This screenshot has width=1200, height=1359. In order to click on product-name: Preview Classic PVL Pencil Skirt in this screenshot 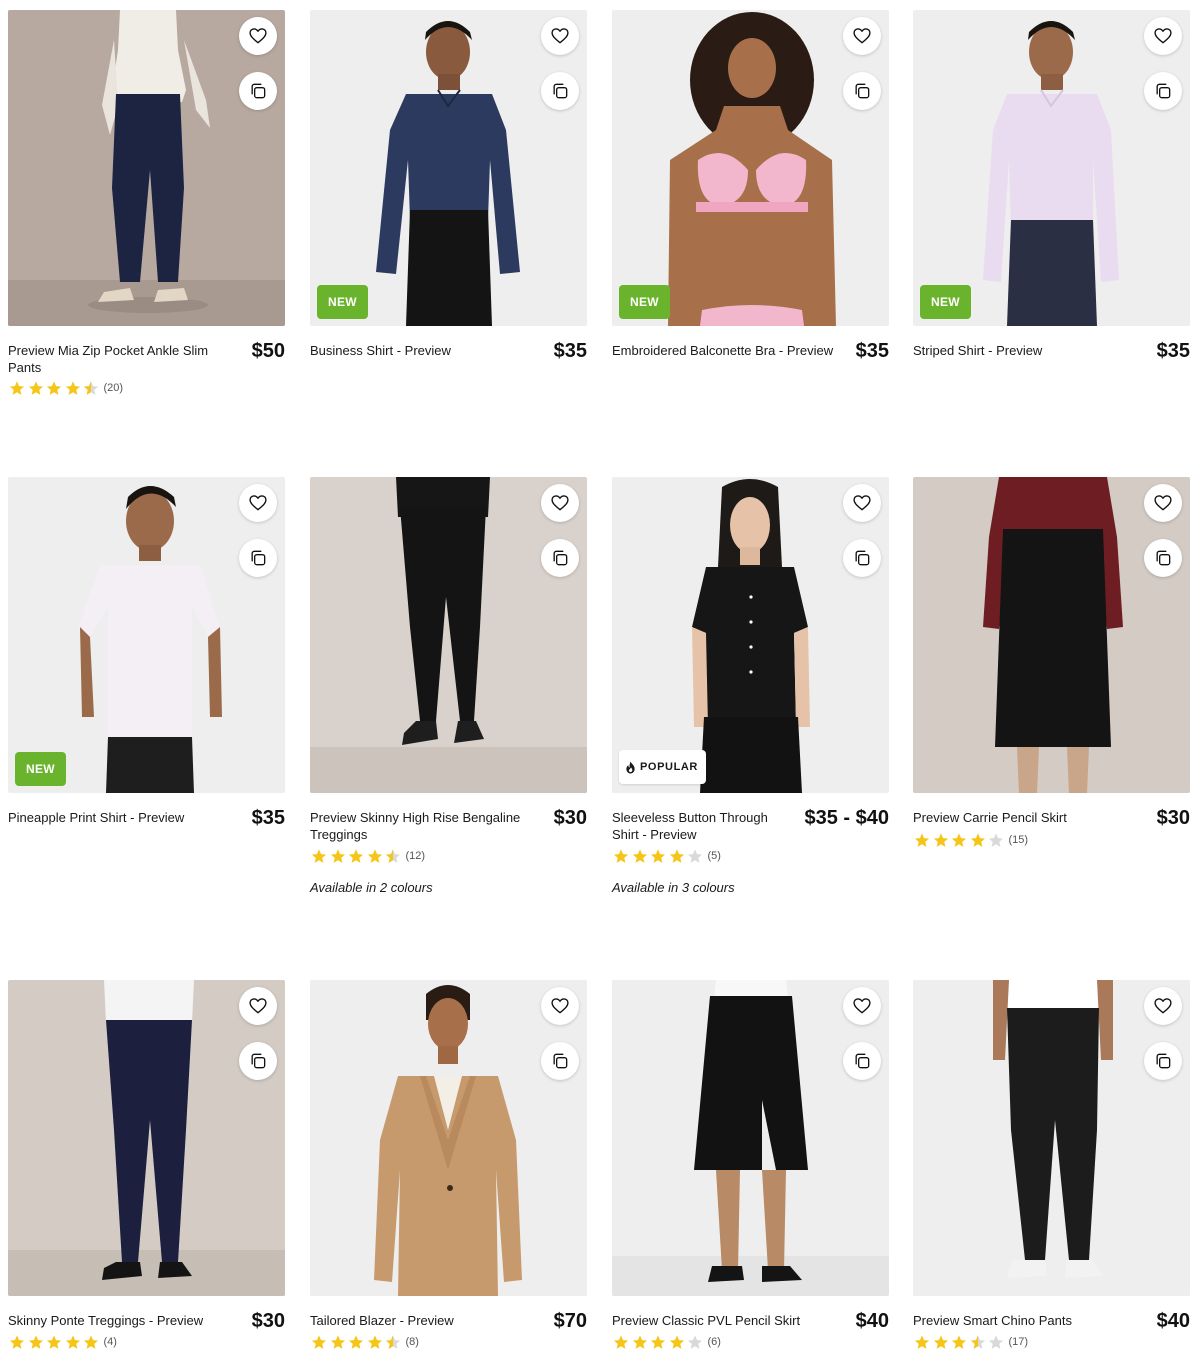, I will do `click(718, 1320)`.